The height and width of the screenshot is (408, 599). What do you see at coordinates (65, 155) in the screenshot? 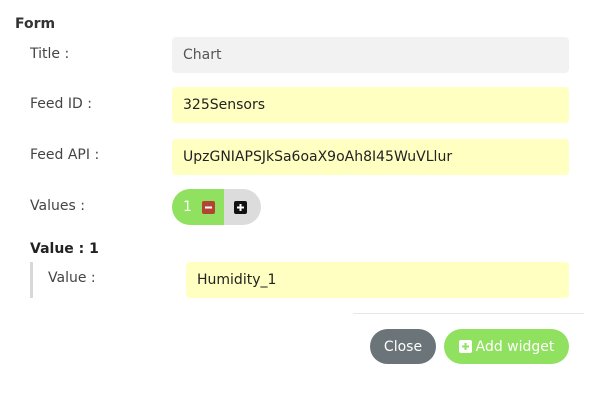
I see `feed-api-label: Feed API :` at bounding box center [65, 155].